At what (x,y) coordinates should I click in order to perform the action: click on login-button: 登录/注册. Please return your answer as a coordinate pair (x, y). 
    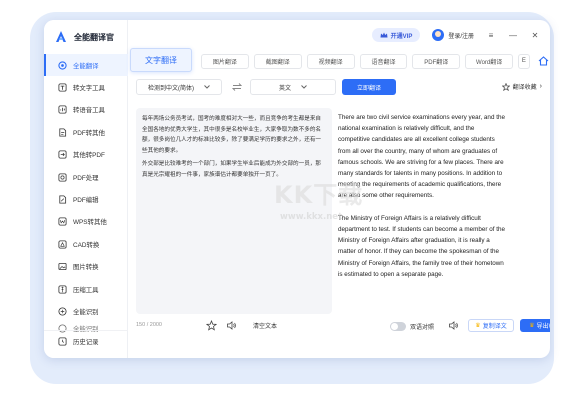
    Looking at the image, I should click on (453, 35).